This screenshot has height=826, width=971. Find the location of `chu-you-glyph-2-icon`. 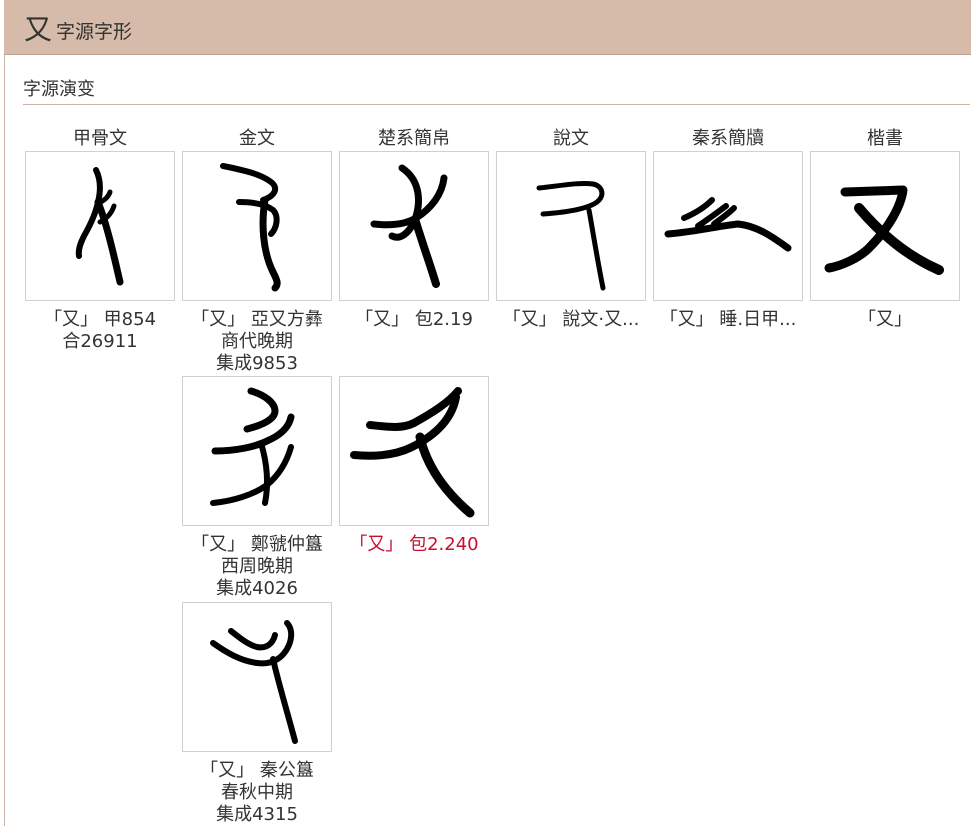

chu-you-glyph-2-icon is located at coordinates (412, 452).